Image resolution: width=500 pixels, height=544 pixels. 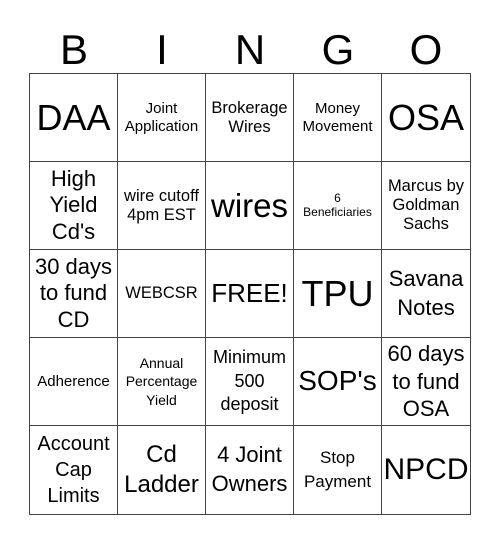 I want to click on header-letter-i: I, so click(x=162, y=49).